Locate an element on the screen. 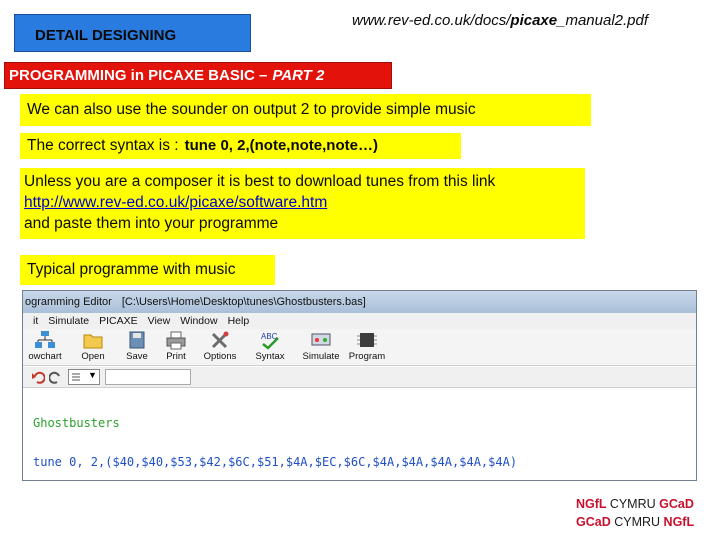 This screenshot has height=540, width=720. code-line-comment: Ghostbusters is located at coordinates (76, 423).